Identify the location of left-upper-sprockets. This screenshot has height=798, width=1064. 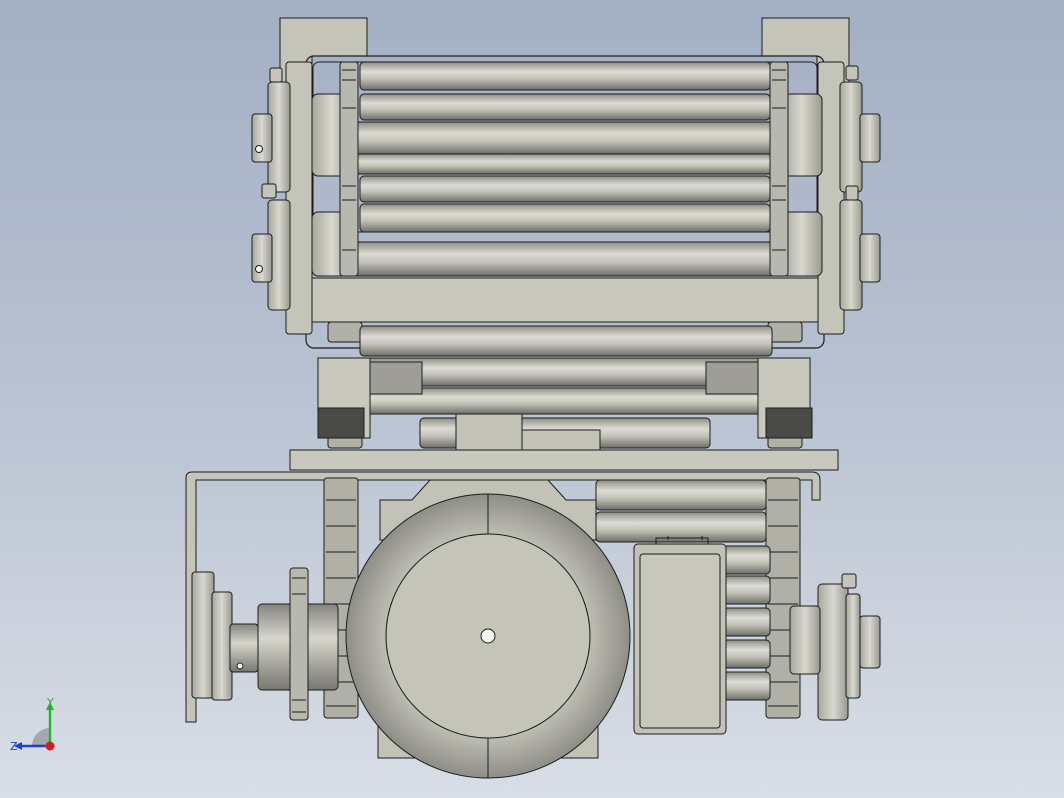
(349, 169).